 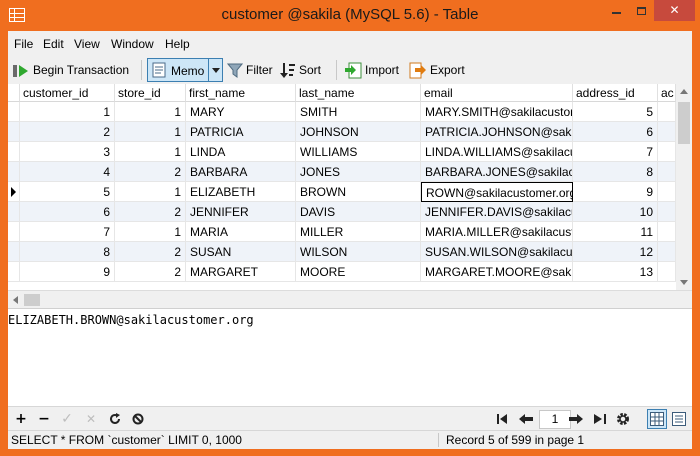 What do you see at coordinates (21, 419) in the screenshot?
I see `add-record-button: +` at bounding box center [21, 419].